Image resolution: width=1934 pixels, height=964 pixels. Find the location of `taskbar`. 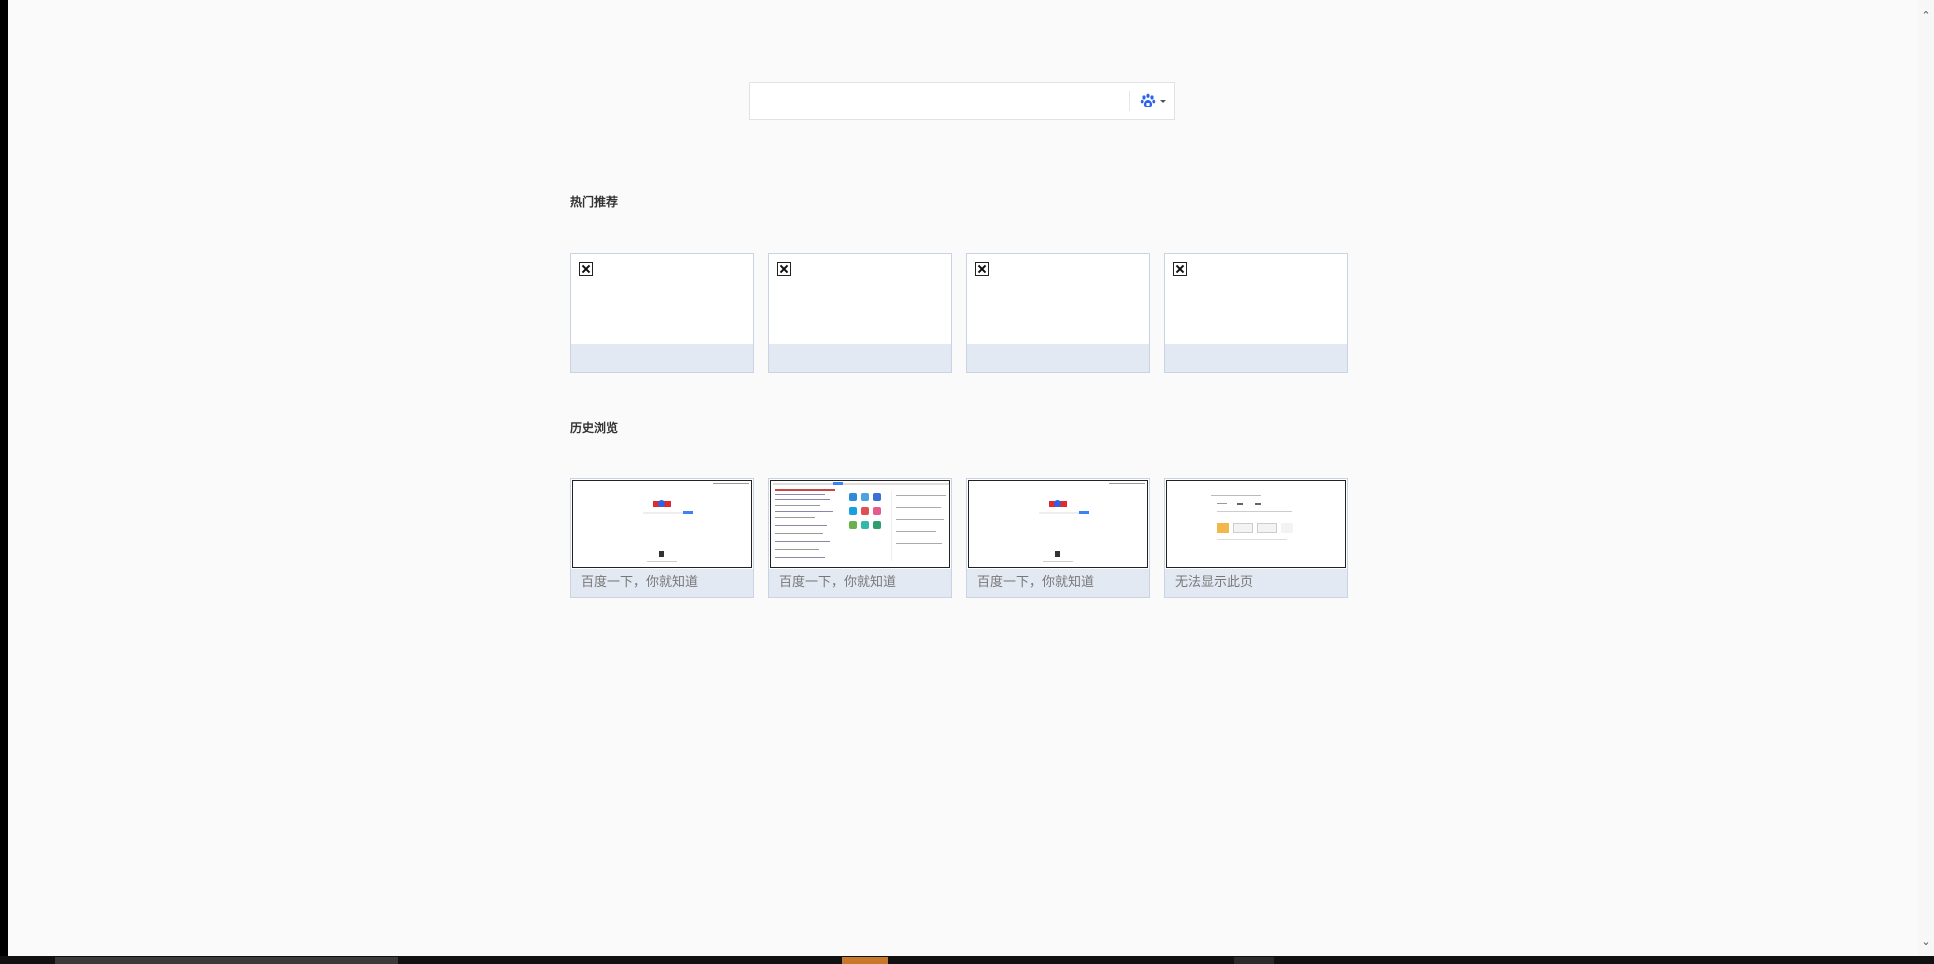

taskbar is located at coordinates (967, 960).